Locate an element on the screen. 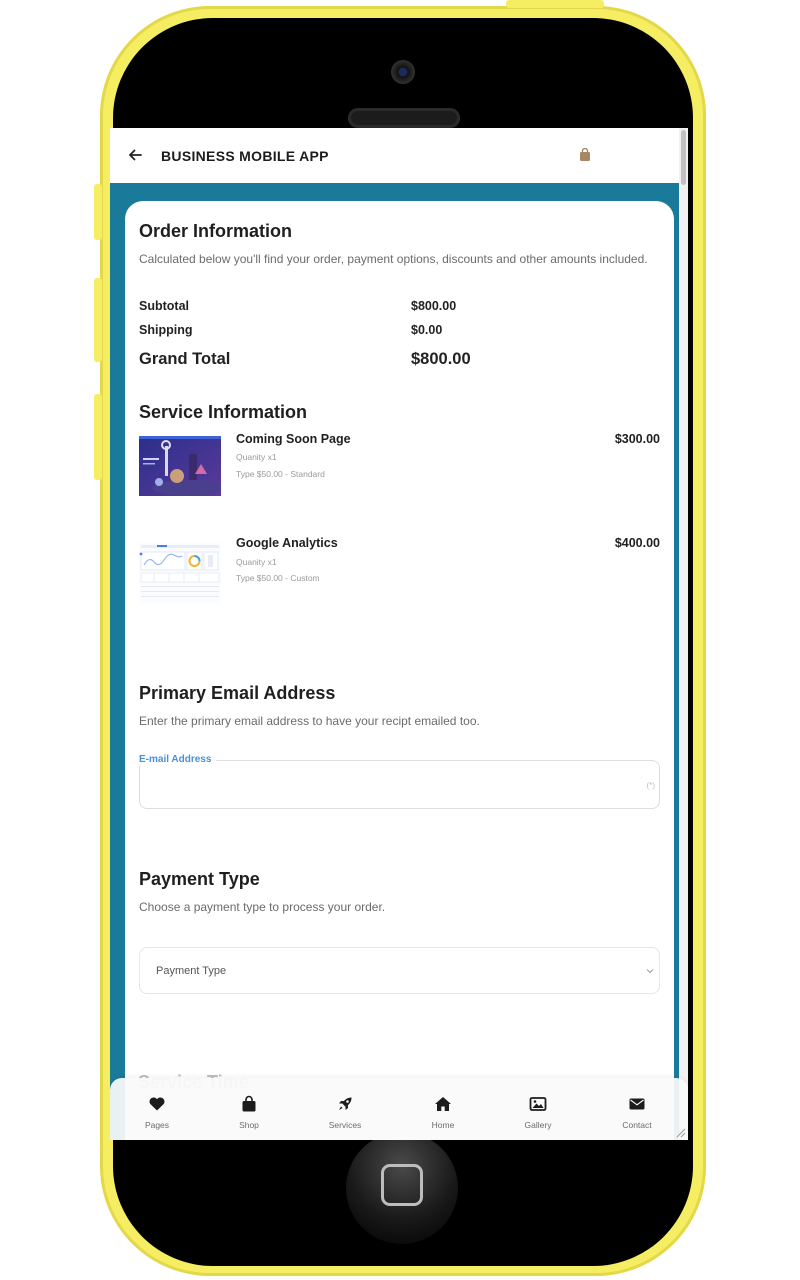  grand-total-label: Grand Total is located at coordinates (185, 359).